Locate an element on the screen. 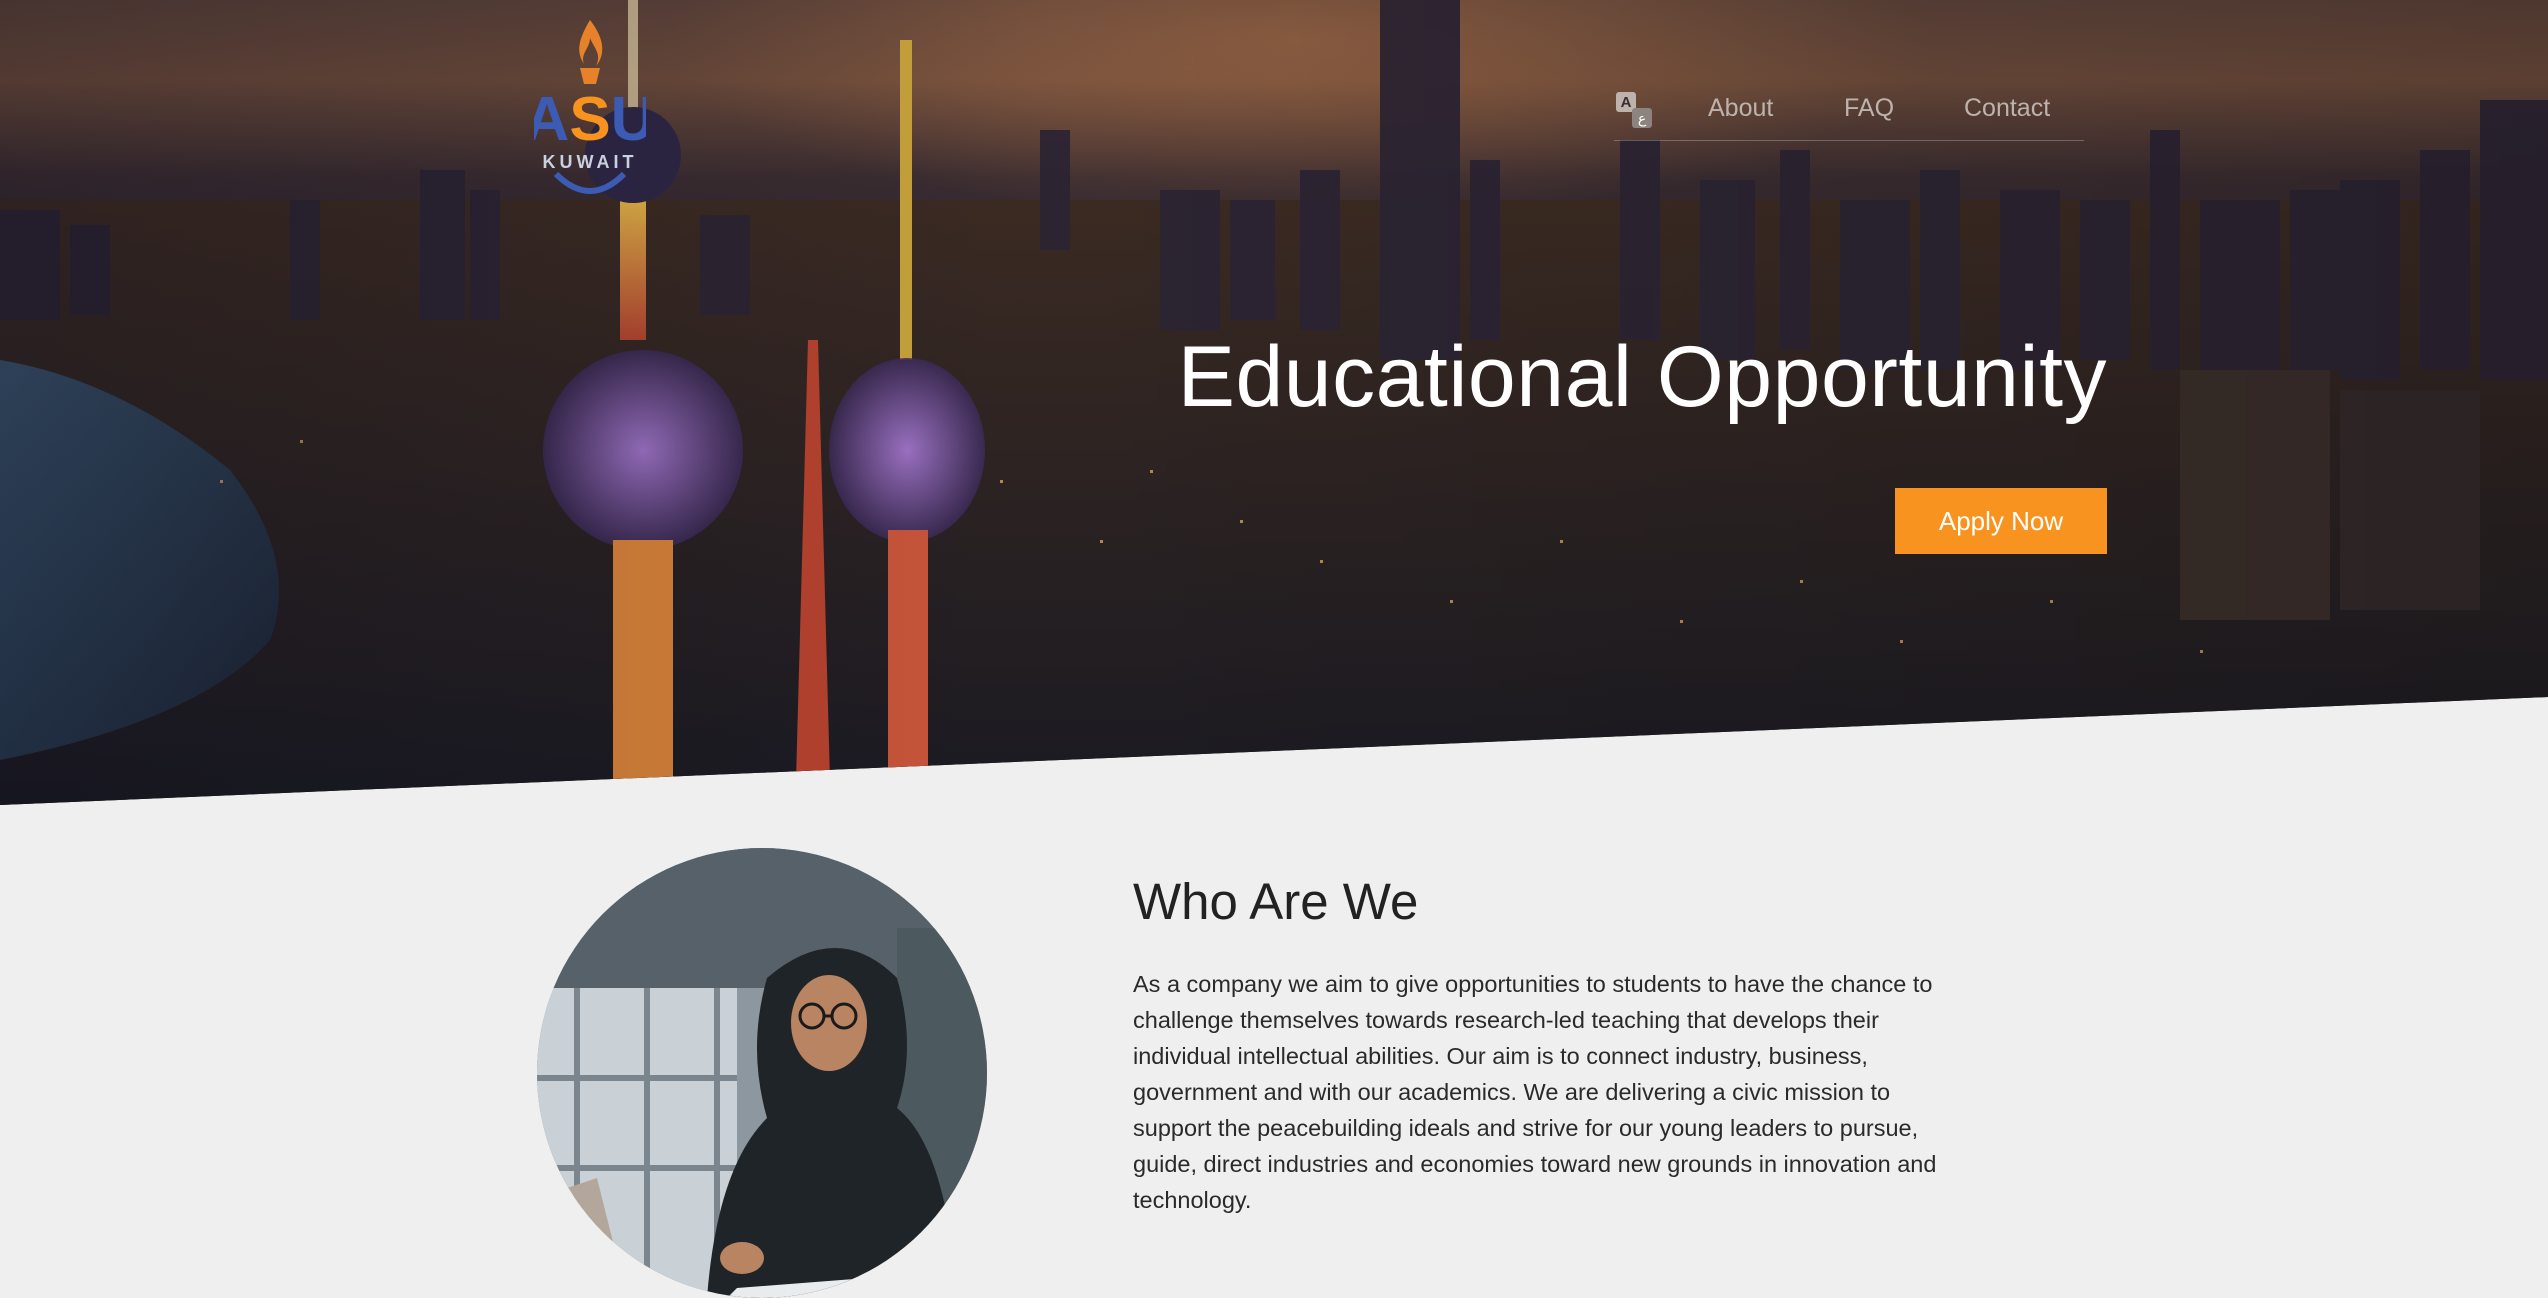 Image resolution: width=2548 pixels, height=1298 pixels. svg-text: A is located at coordinates (1626, 102).